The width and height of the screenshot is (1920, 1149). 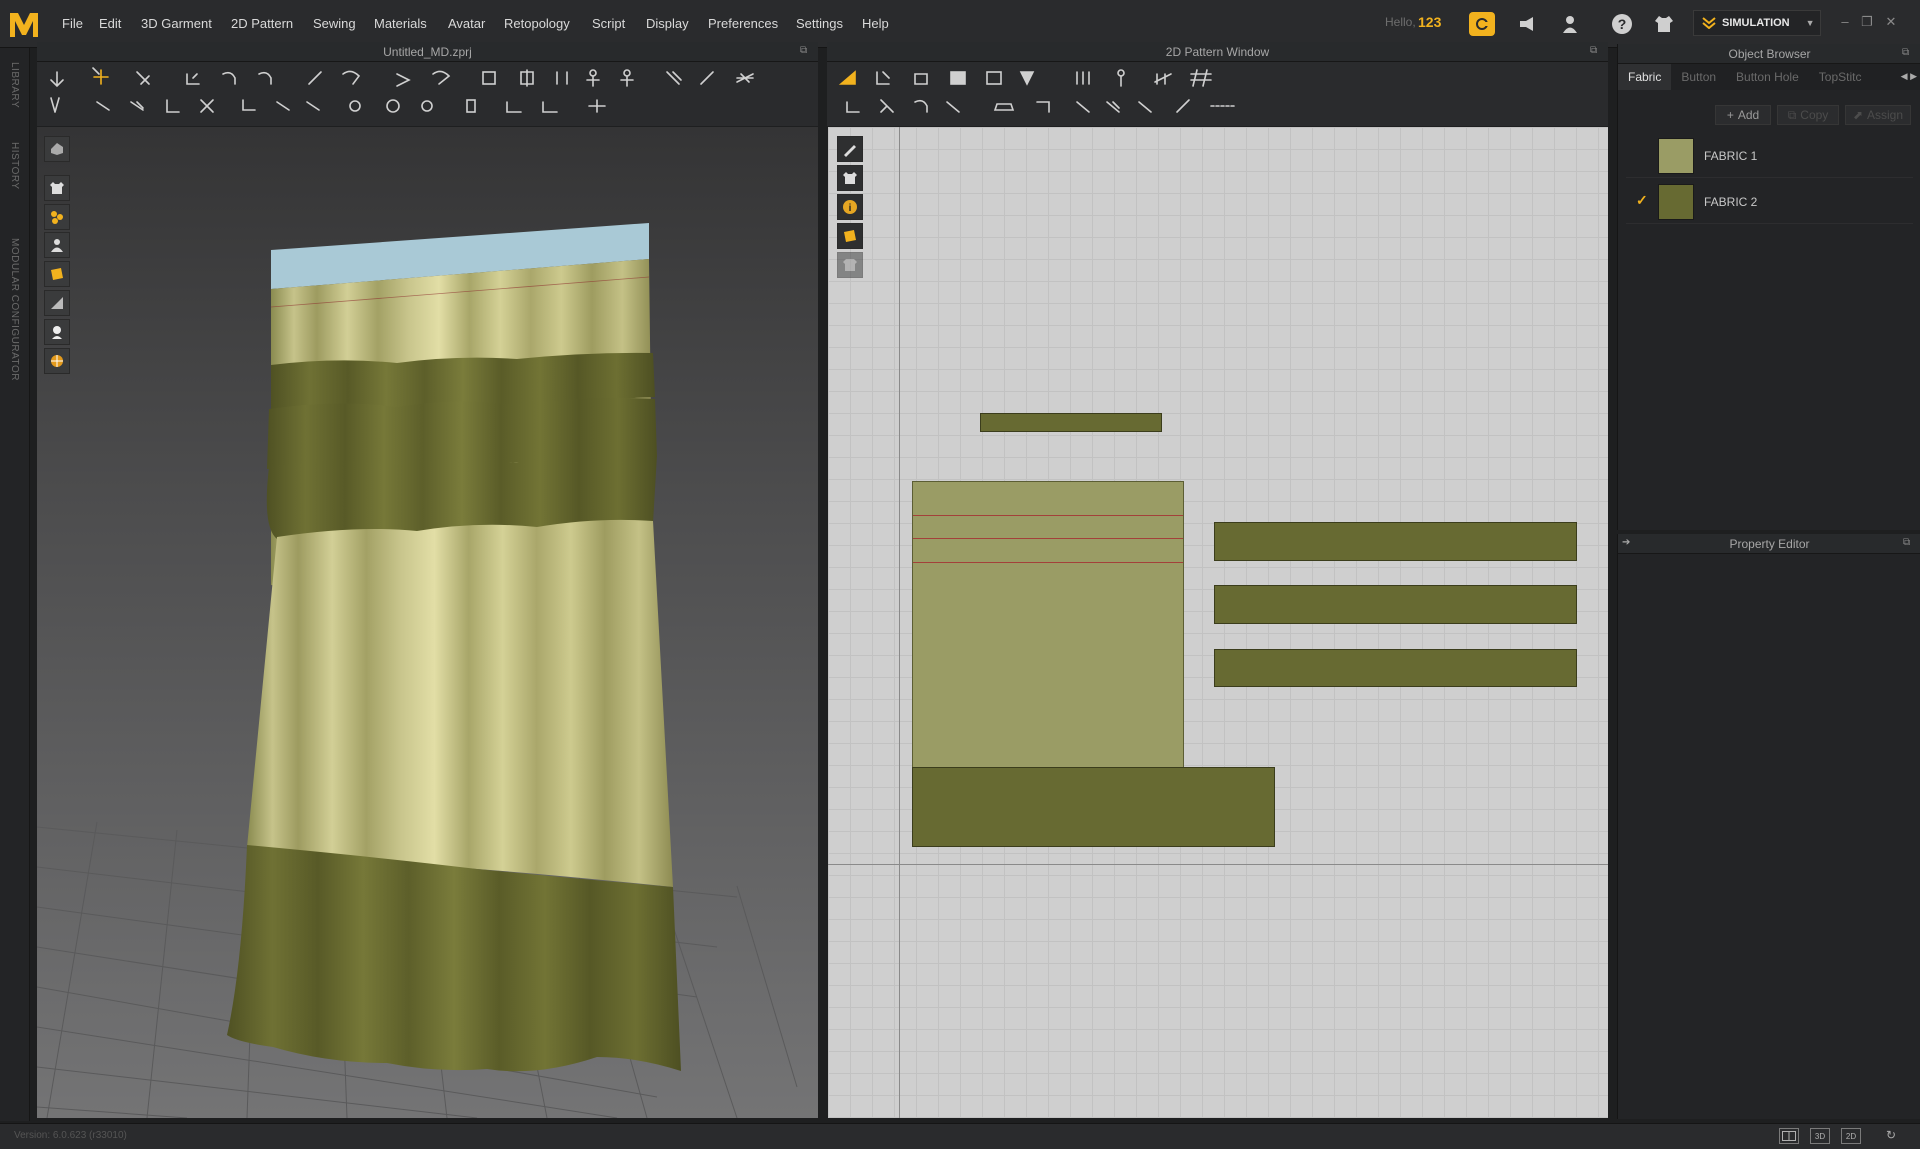 What do you see at coordinates (57, 361) in the screenshot?
I see `environment-globe-icon` at bounding box center [57, 361].